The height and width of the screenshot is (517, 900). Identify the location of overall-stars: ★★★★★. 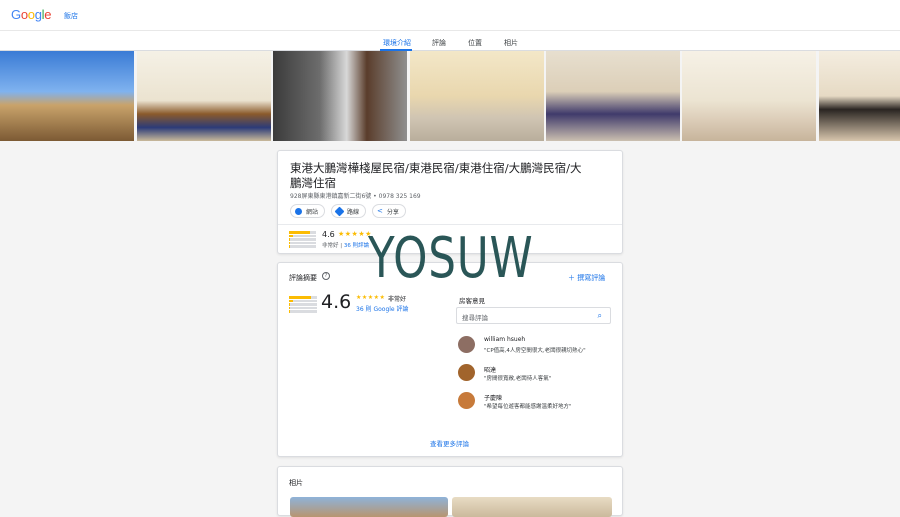
(371, 297).